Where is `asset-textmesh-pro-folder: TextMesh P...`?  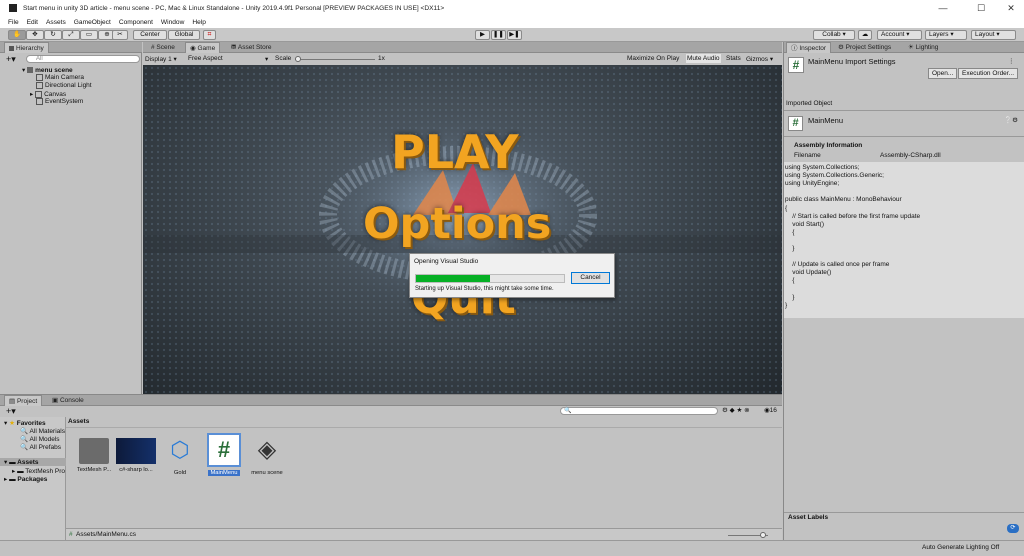
asset-textmesh-pro-folder: TextMesh P... is located at coordinates (94, 453).